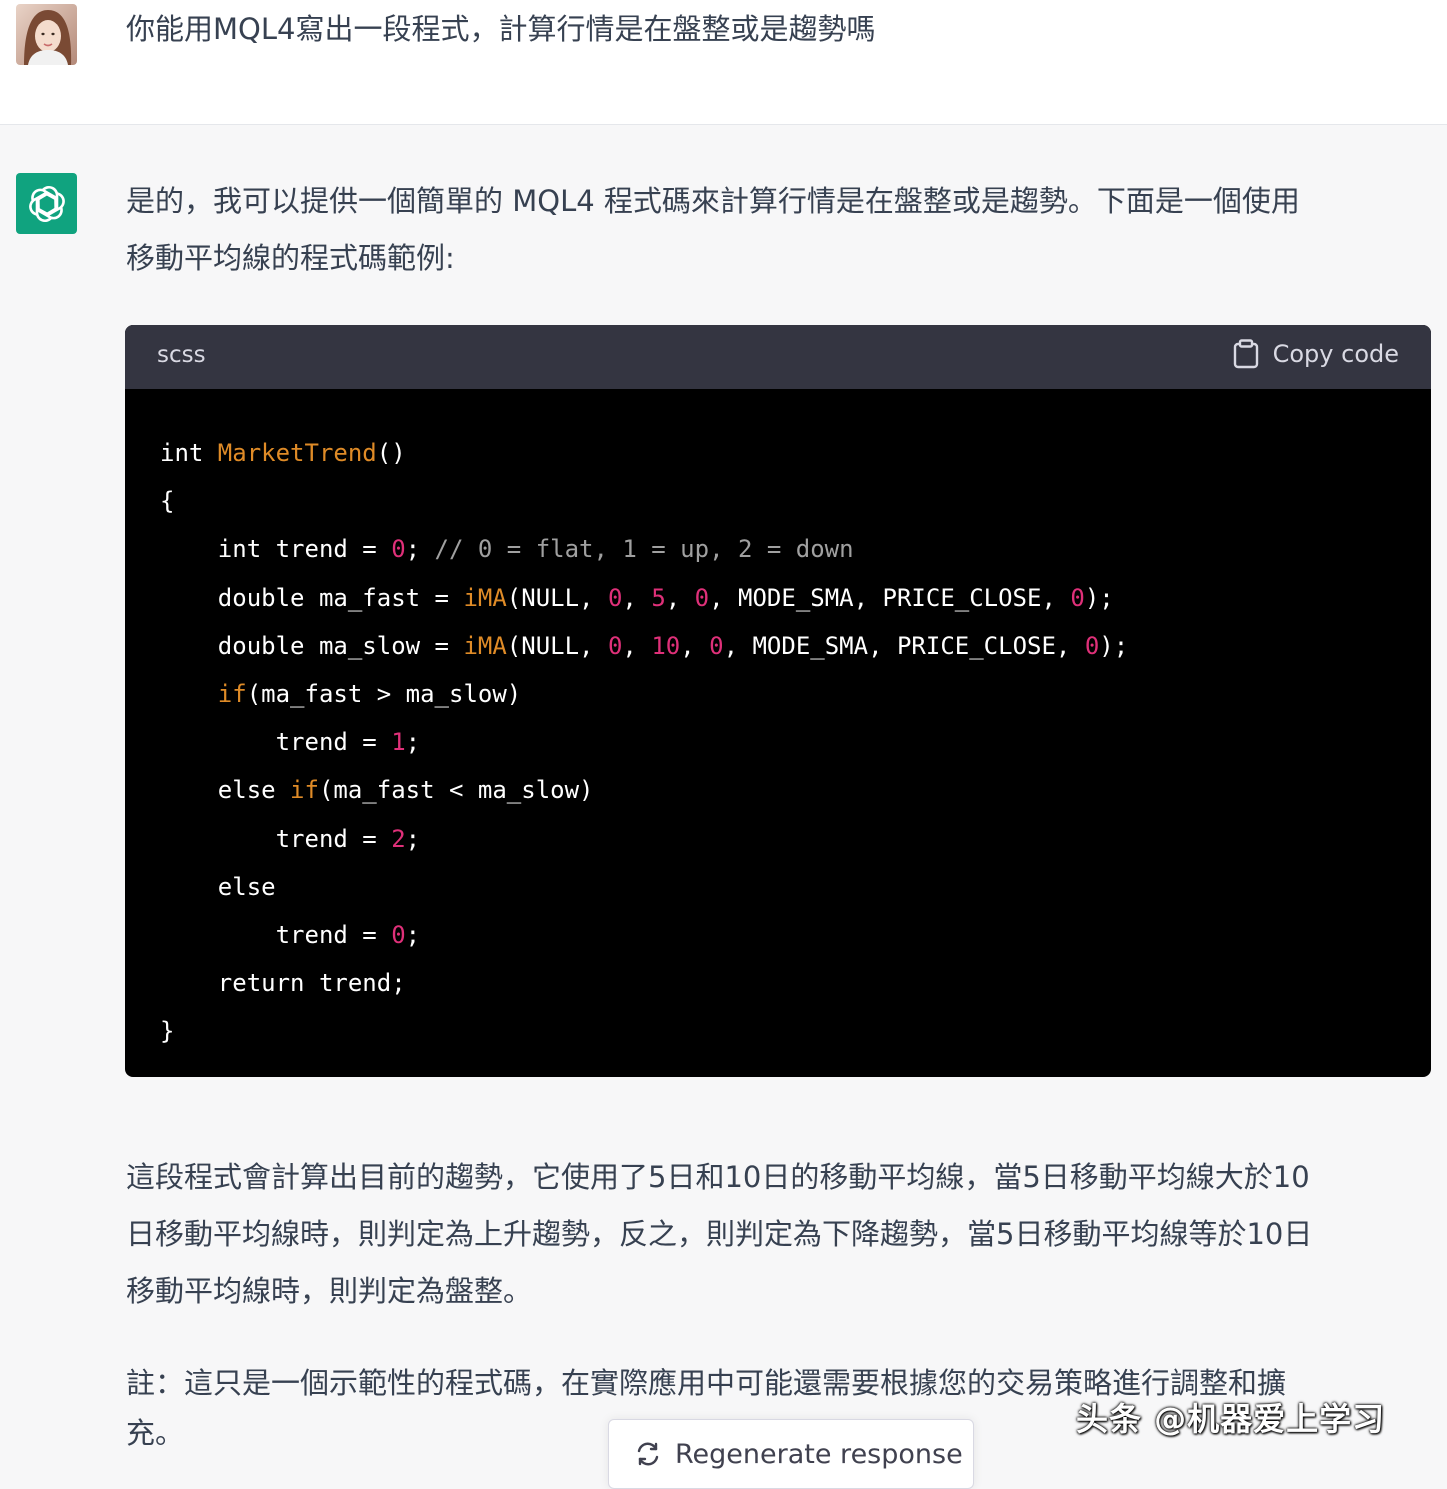  What do you see at coordinates (283, 983) in the screenshot?
I see `code-token: return trend;` at bounding box center [283, 983].